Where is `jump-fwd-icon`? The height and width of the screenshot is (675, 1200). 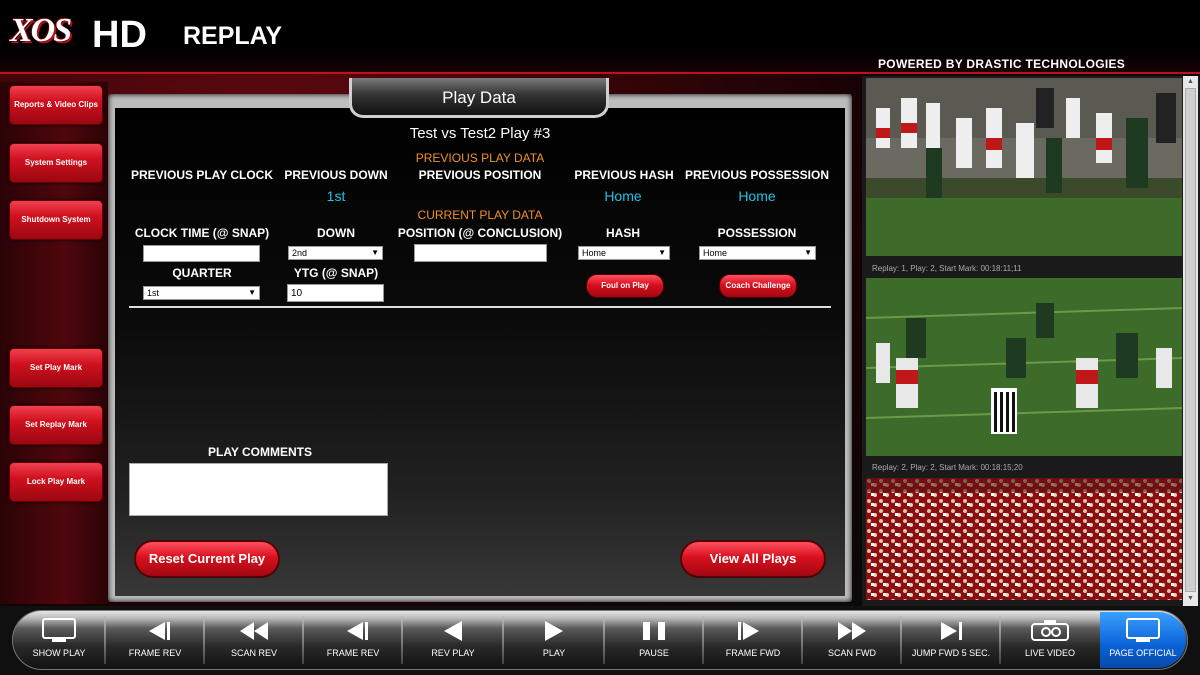 jump-fwd-icon is located at coordinates (951, 631).